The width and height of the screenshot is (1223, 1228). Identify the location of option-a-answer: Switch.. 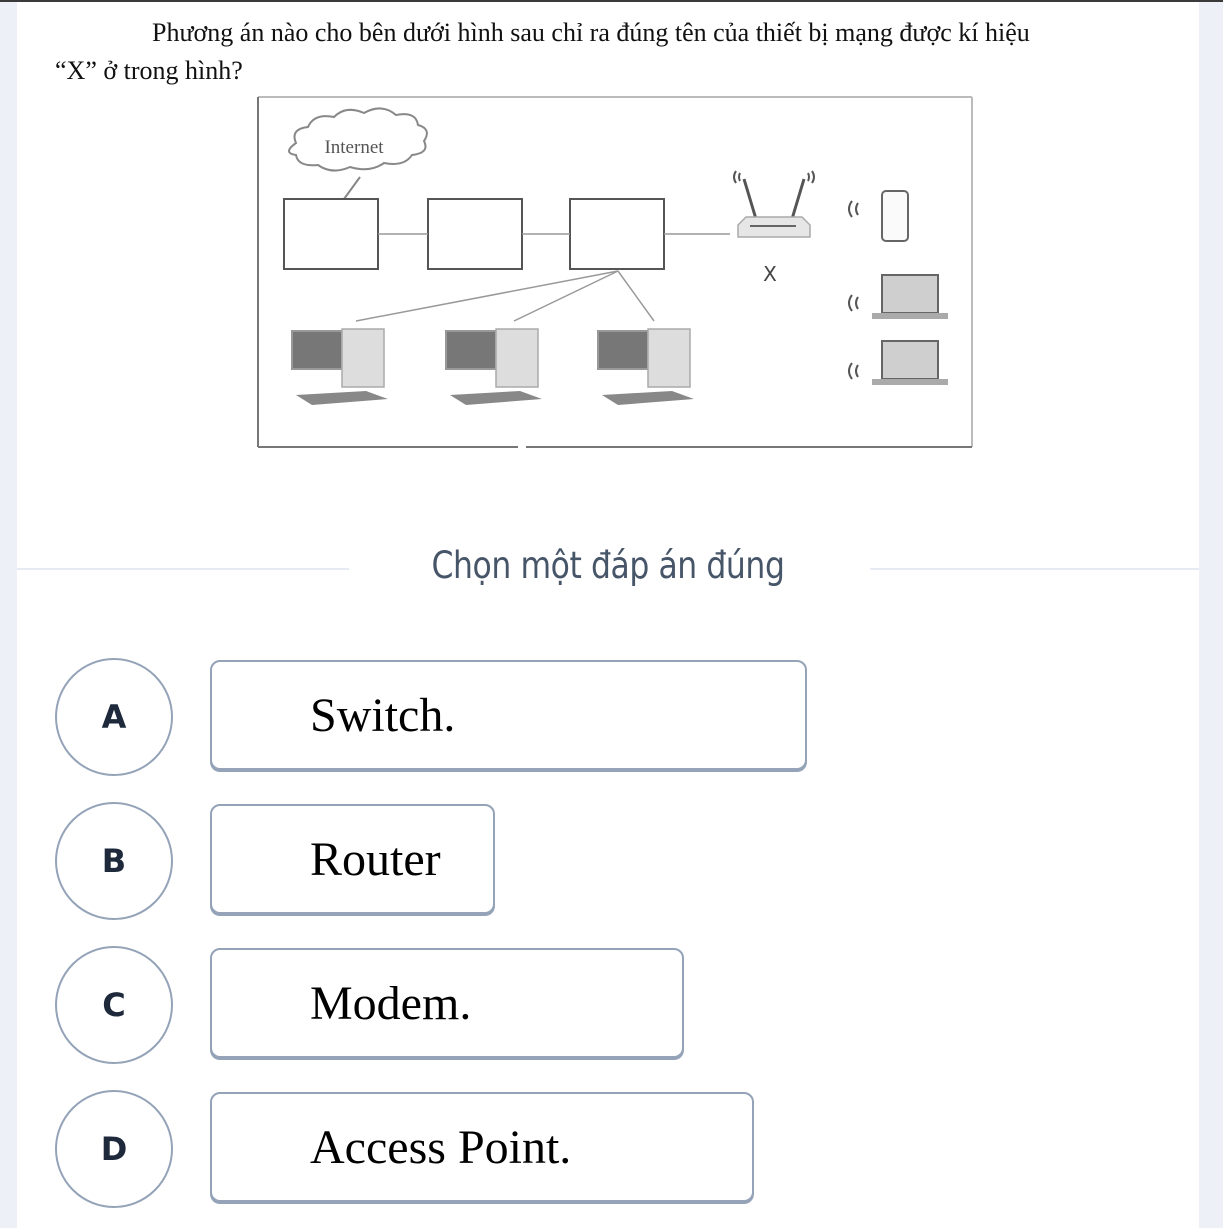
(508, 715).